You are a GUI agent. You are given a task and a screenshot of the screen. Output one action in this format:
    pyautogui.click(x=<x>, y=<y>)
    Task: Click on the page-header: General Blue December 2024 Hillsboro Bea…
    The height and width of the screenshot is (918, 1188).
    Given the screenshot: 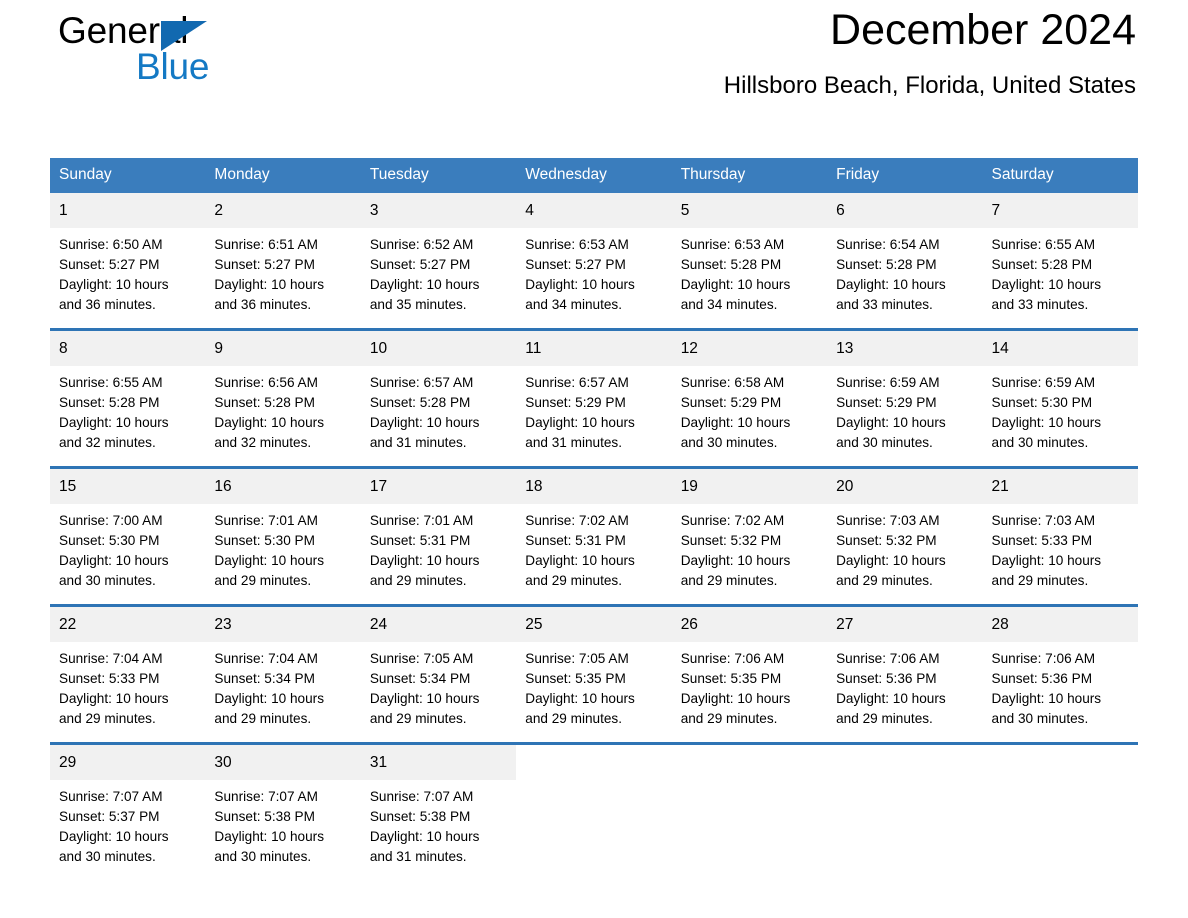 What is the action you would take?
    pyautogui.click(x=594, y=55)
    